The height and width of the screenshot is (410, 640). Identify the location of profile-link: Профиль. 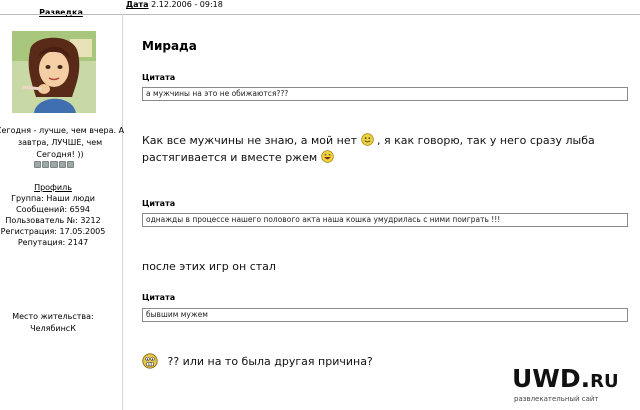
(53, 187).